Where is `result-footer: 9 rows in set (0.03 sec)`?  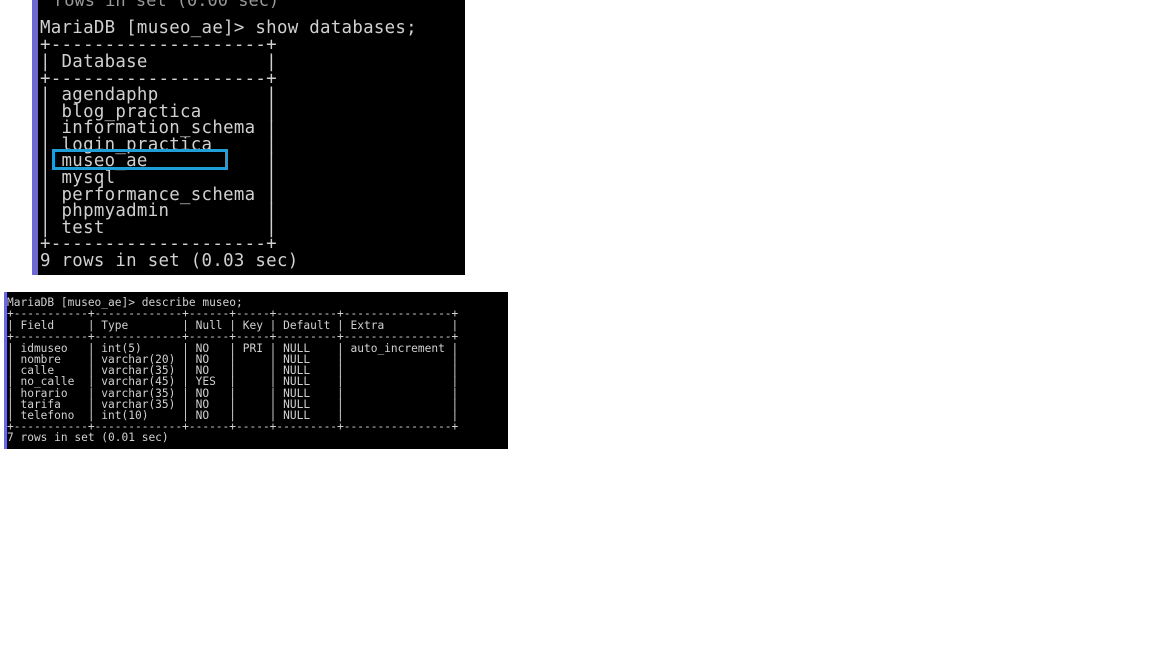
result-footer: 9 rows in set (0.03 sec) is located at coordinates (169, 261).